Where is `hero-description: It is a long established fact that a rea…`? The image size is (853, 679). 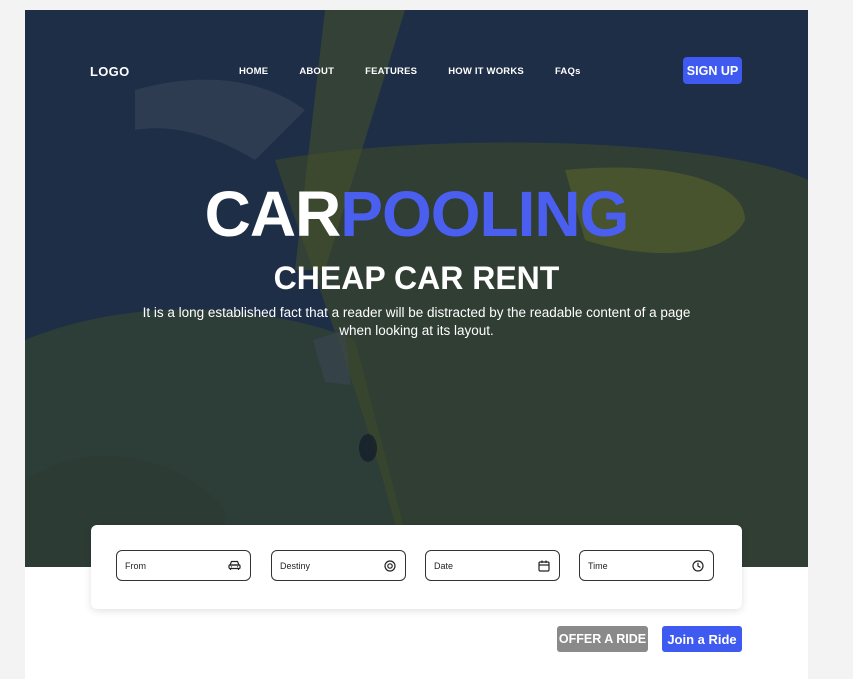
hero-description: It is a long established fact that a rea… is located at coordinates (416, 321).